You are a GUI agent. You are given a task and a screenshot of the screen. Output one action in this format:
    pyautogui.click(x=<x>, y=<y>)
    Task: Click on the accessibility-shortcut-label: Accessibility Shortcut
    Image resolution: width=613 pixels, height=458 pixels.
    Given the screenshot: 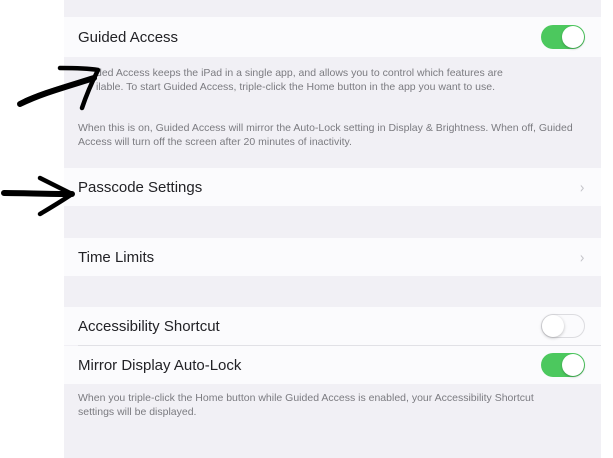 What is the action you would take?
    pyautogui.click(x=149, y=326)
    